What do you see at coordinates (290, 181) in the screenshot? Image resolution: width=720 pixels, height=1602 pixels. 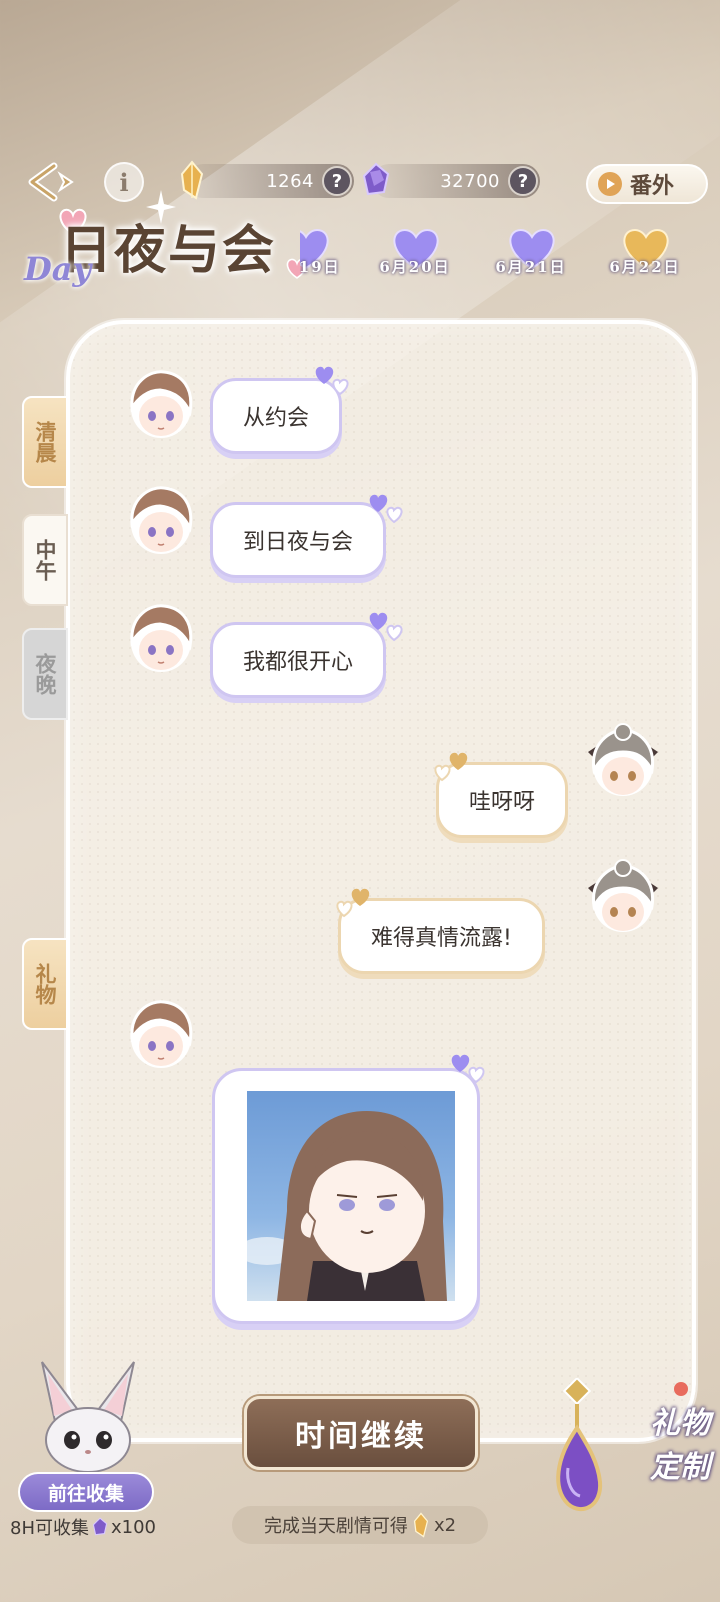 I see `gold-amount: 1264` at bounding box center [290, 181].